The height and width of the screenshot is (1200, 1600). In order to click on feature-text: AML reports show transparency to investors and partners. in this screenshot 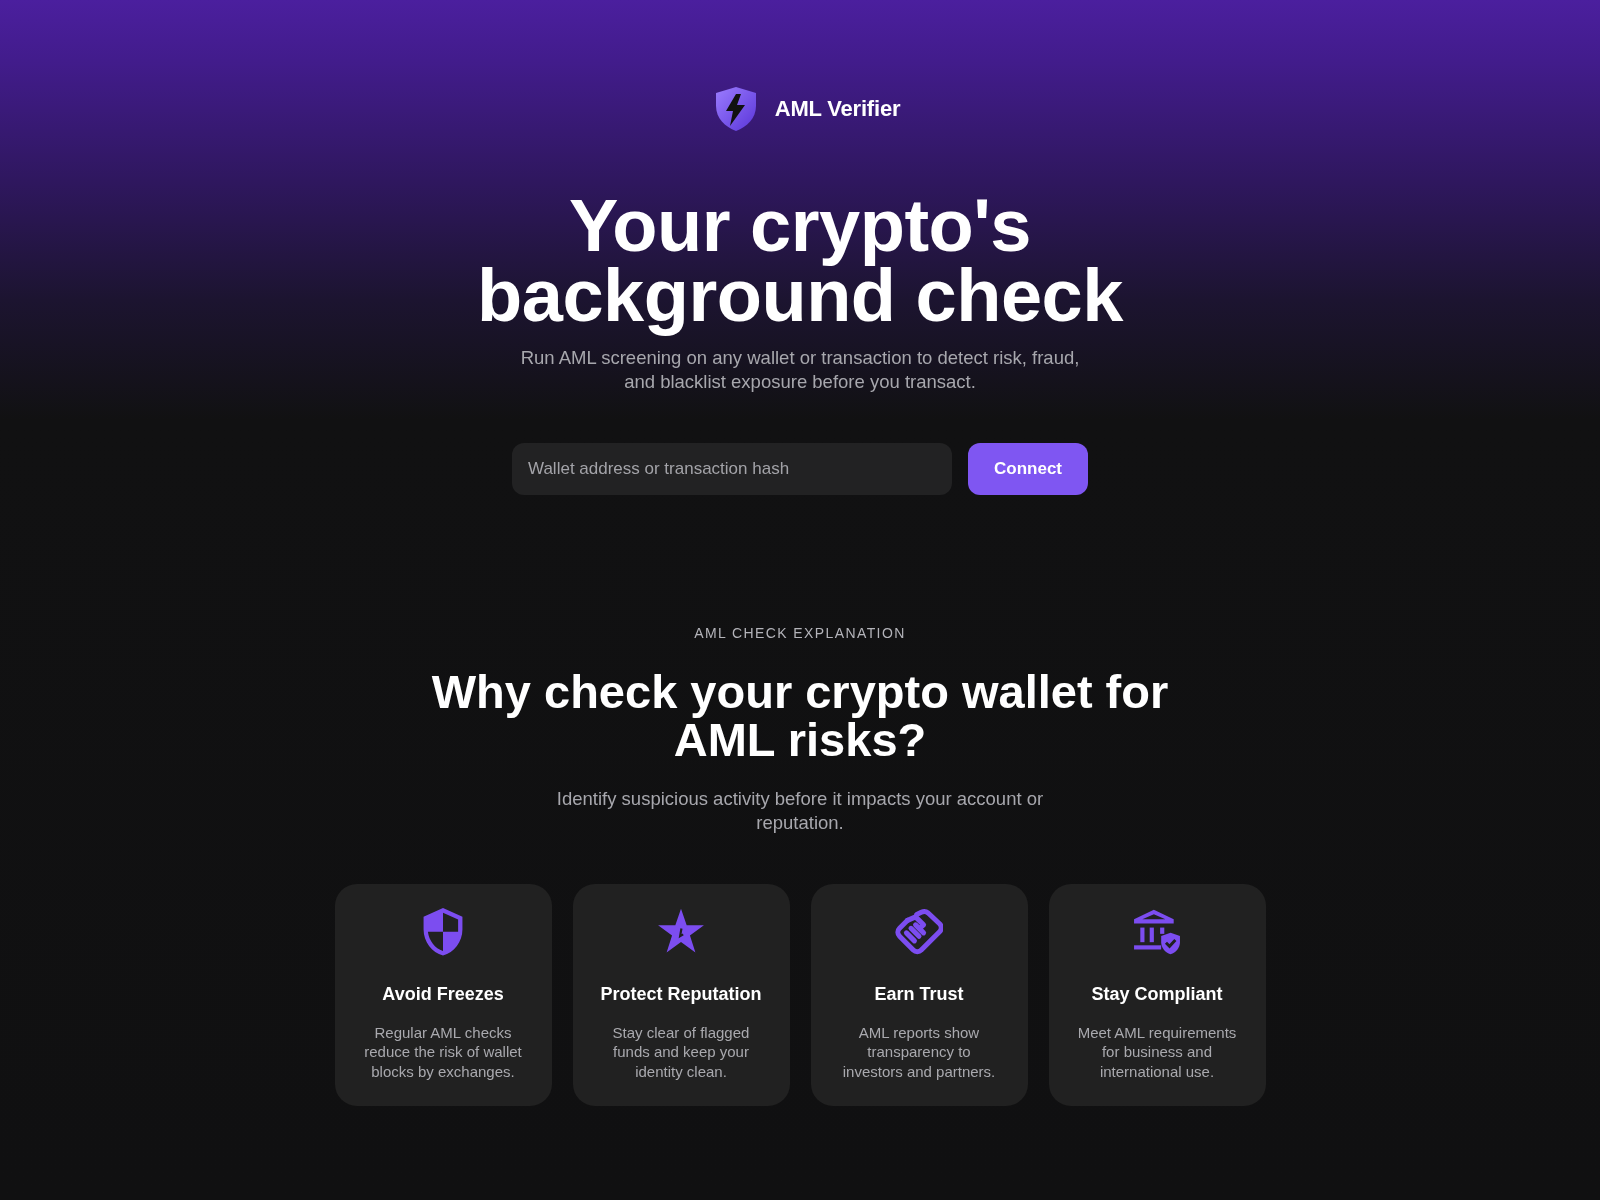, I will do `click(919, 1051)`.